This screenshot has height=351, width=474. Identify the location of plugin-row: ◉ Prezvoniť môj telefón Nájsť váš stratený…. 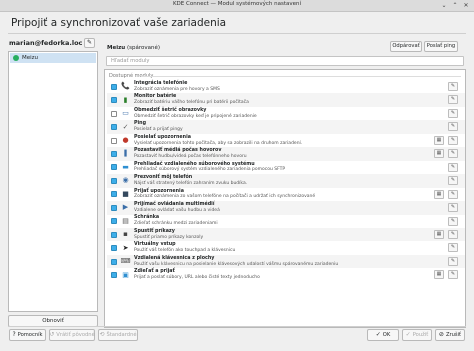
(286, 181).